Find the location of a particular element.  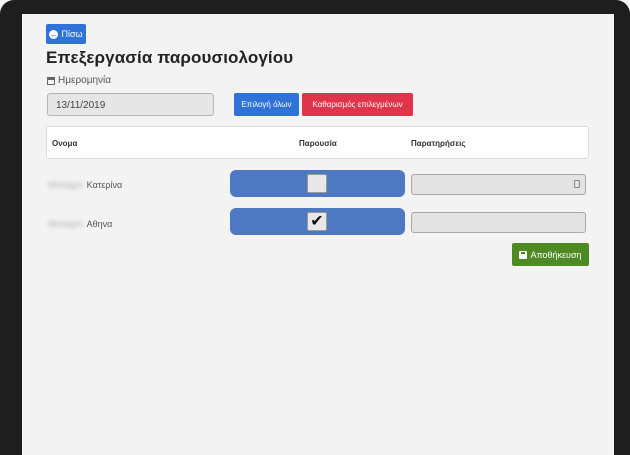

header-notes: Παρατηρήσεις is located at coordinates (438, 143).